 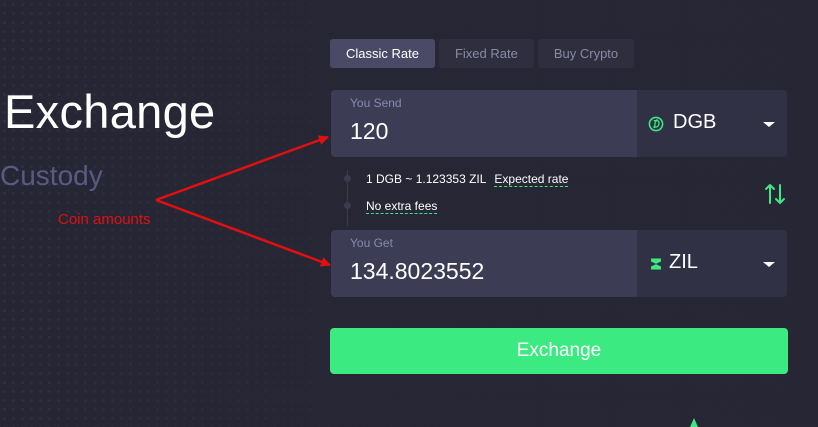 What do you see at coordinates (369, 131) in the screenshot?
I see `send-amount-value: 120` at bounding box center [369, 131].